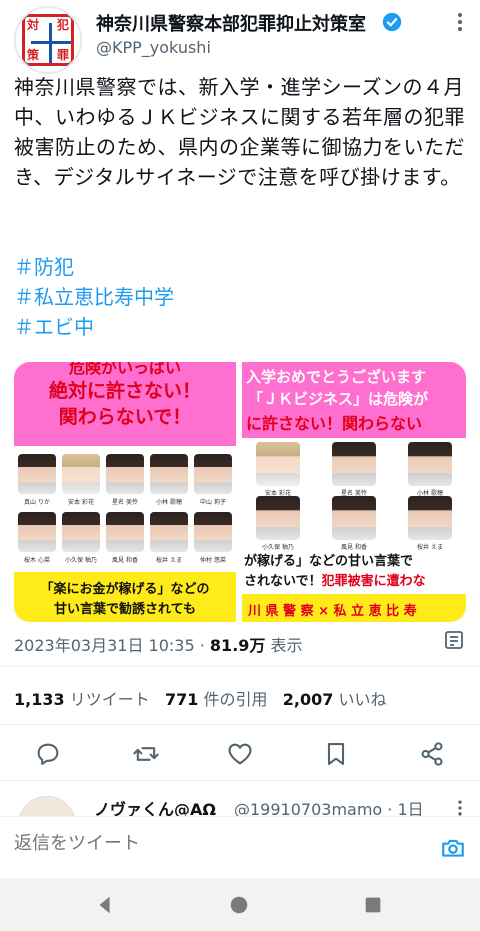 The width and height of the screenshot is (480, 931). I want to click on retweet-icon, so click(146, 754).